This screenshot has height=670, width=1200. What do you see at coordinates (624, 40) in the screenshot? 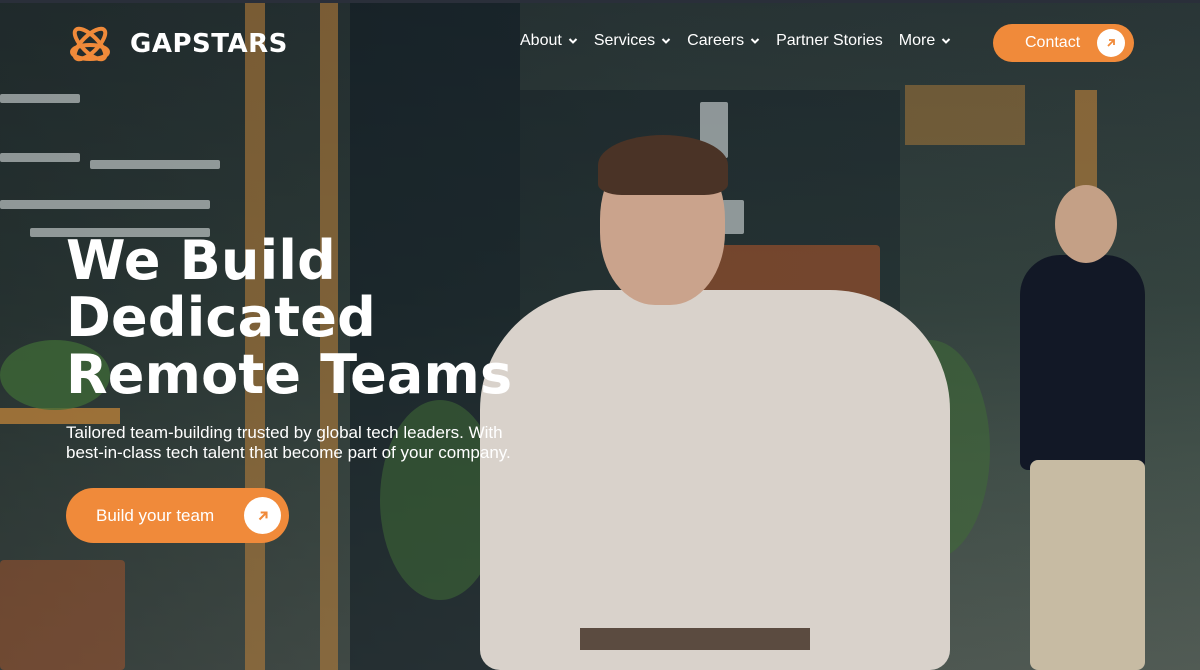
I see `nav-item-label: Services` at bounding box center [624, 40].